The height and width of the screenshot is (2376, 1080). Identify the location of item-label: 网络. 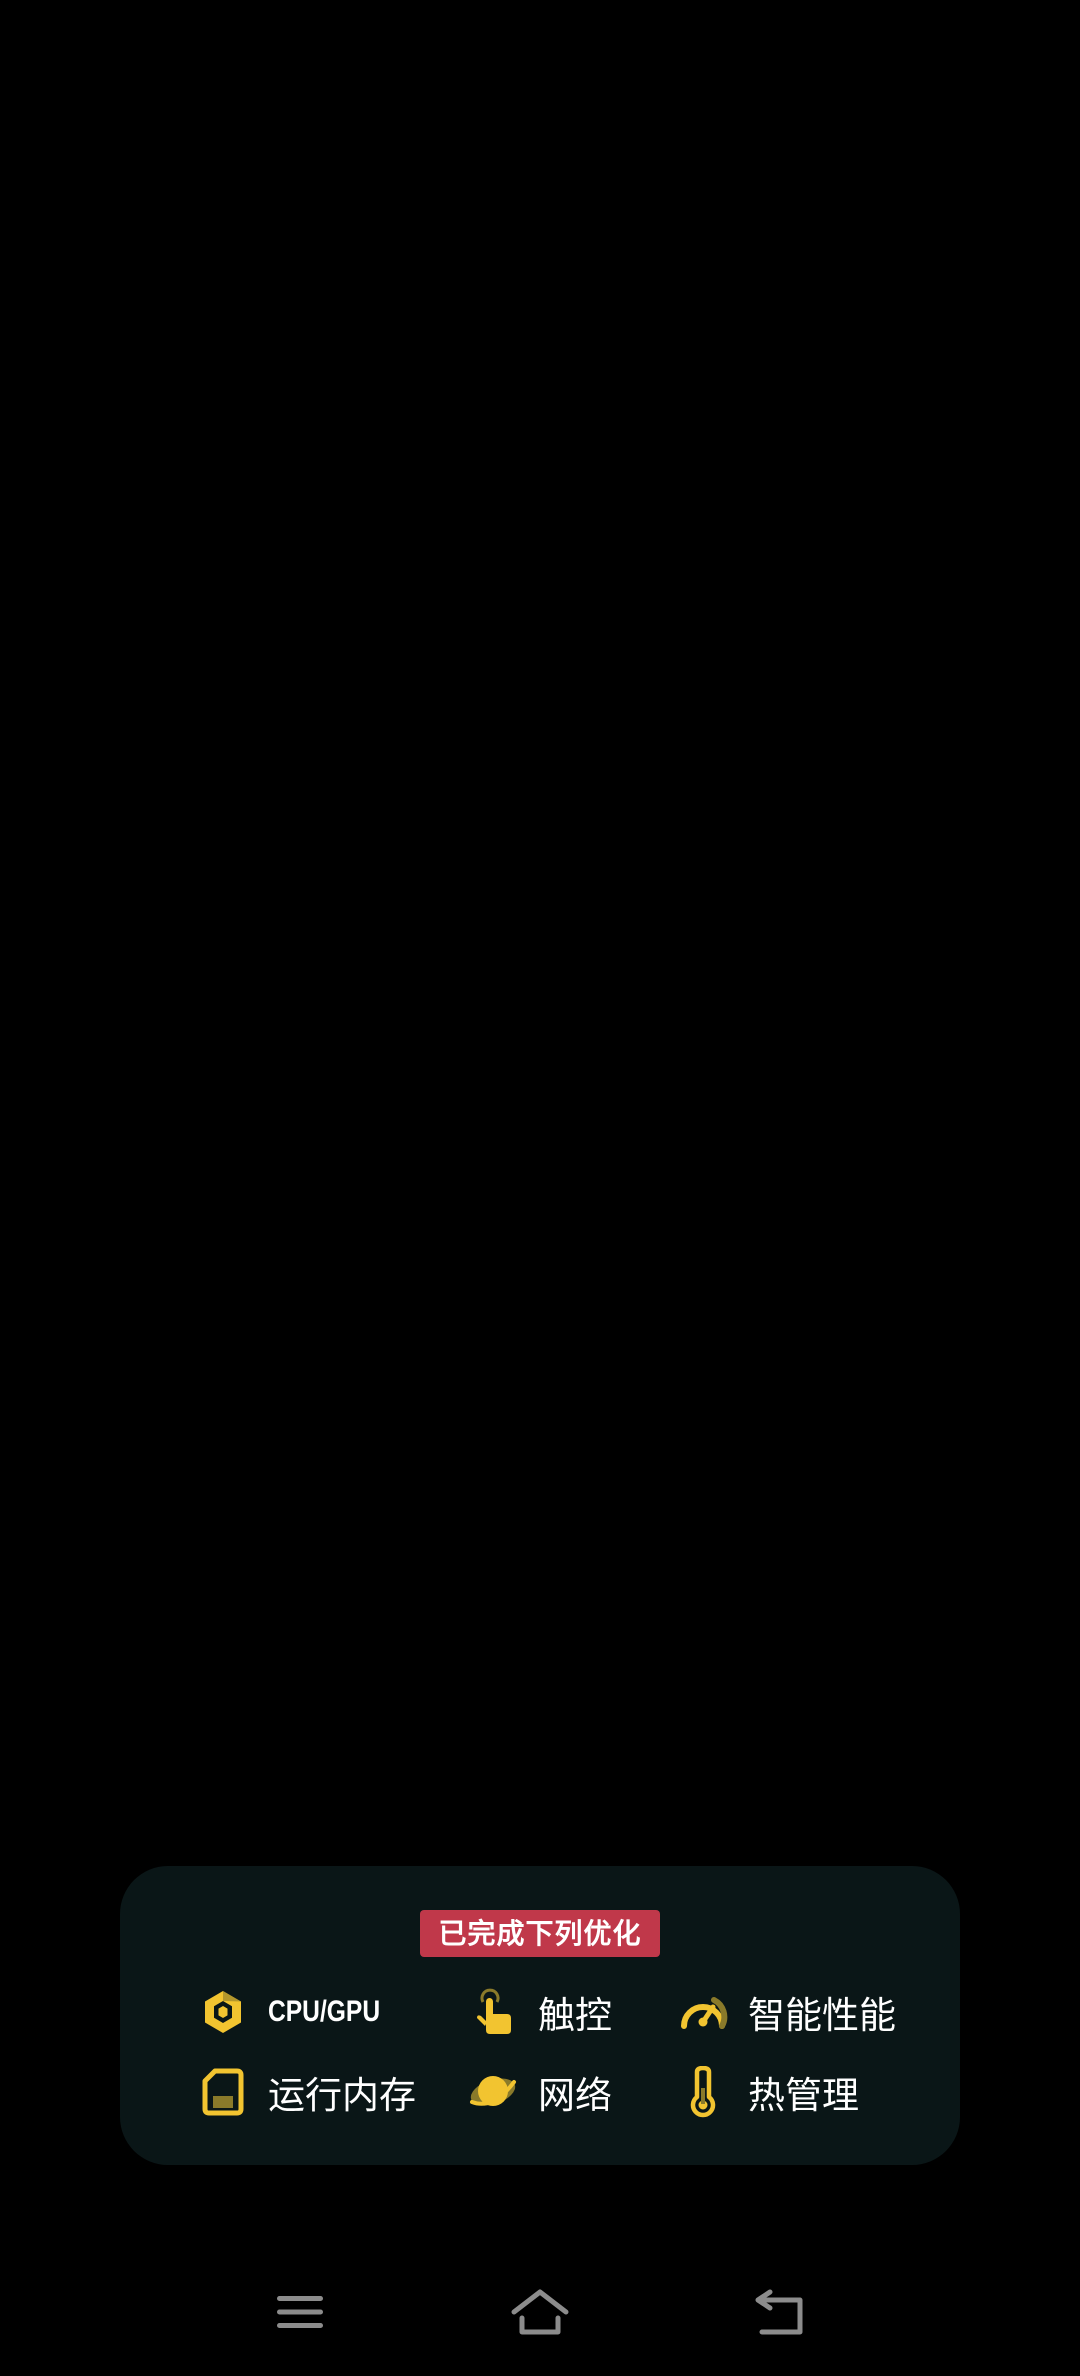
(575, 2095).